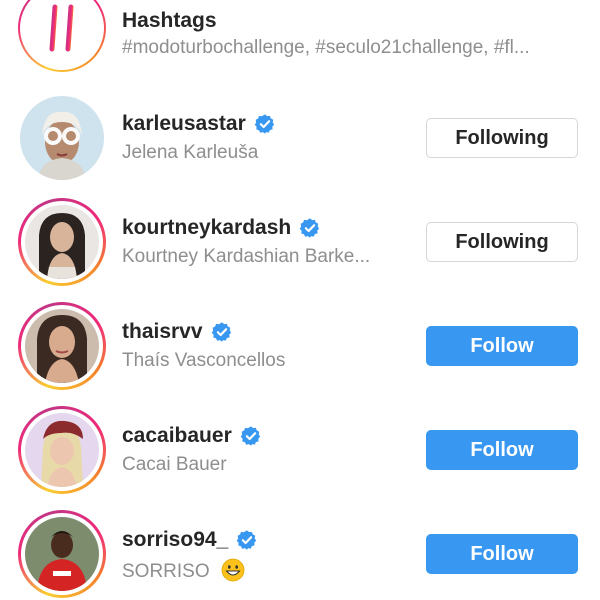  What do you see at coordinates (174, 464) in the screenshot?
I see `full-name: Cacai Bauer` at bounding box center [174, 464].